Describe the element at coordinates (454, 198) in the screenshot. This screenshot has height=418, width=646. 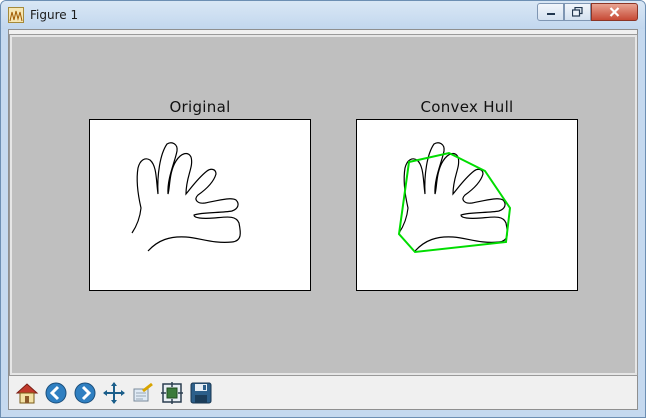
I see `hand-with-hull-image` at that location.